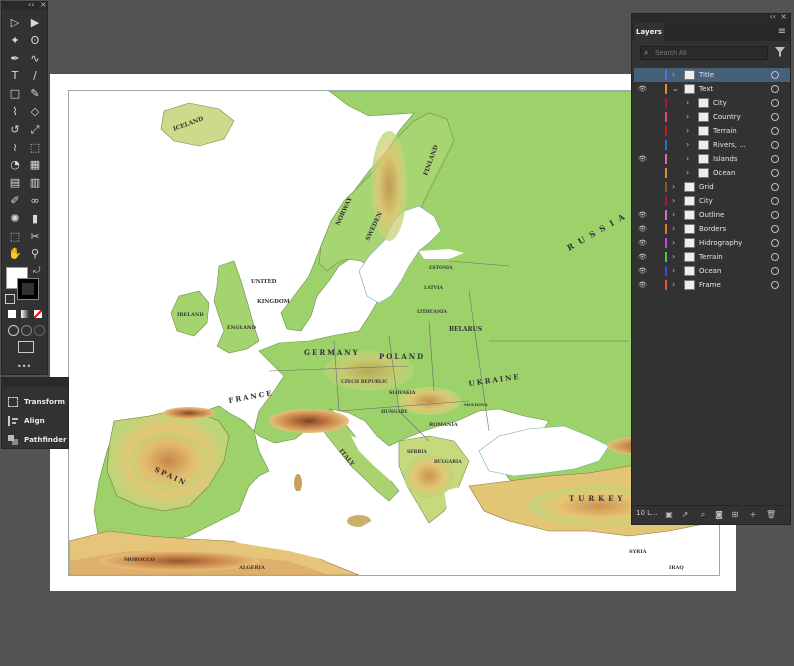 This screenshot has height=666, width=794. Describe the element at coordinates (26, 421) in the screenshot. I see `align-panel-button: Align` at that location.